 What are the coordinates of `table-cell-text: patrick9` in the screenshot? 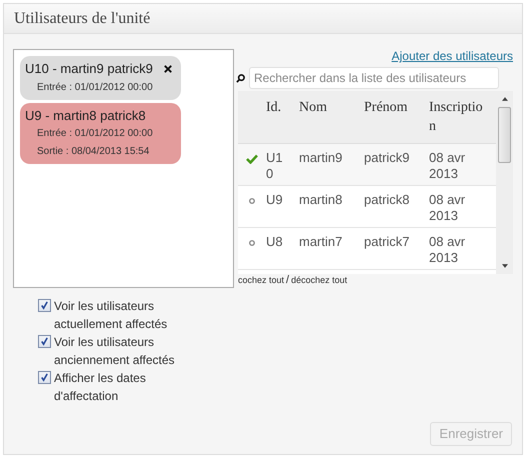 It's located at (387, 158).